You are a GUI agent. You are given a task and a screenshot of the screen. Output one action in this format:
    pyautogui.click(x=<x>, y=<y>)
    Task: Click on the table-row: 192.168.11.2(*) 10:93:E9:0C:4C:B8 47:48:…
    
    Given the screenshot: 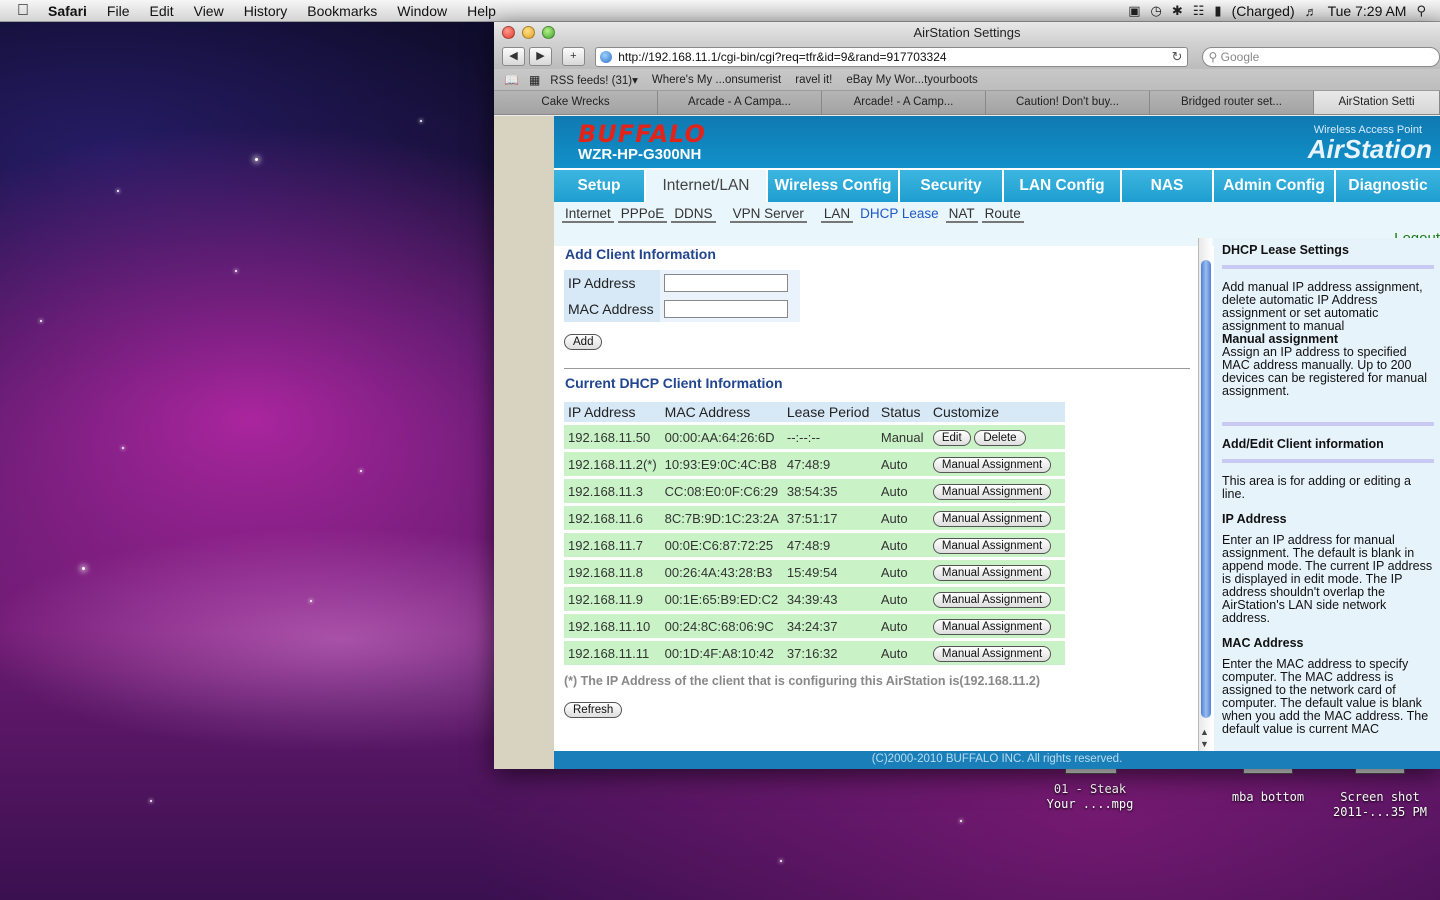 What is the action you would take?
    pyautogui.click(x=814, y=464)
    